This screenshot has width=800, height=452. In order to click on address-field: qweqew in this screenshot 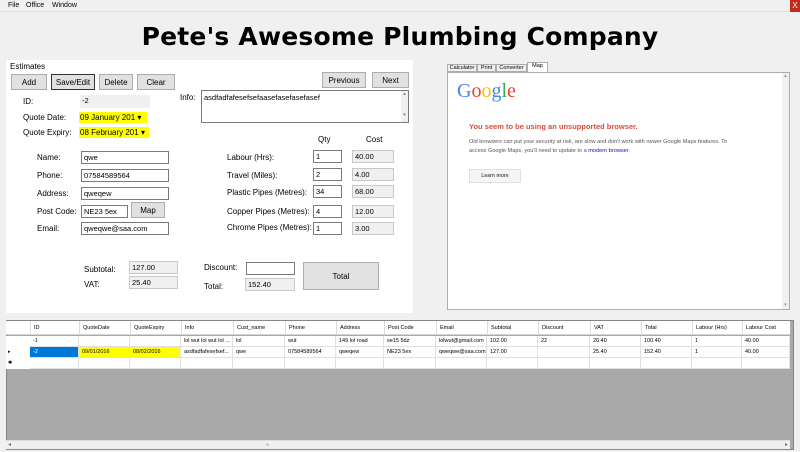, I will do `click(125, 193)`.